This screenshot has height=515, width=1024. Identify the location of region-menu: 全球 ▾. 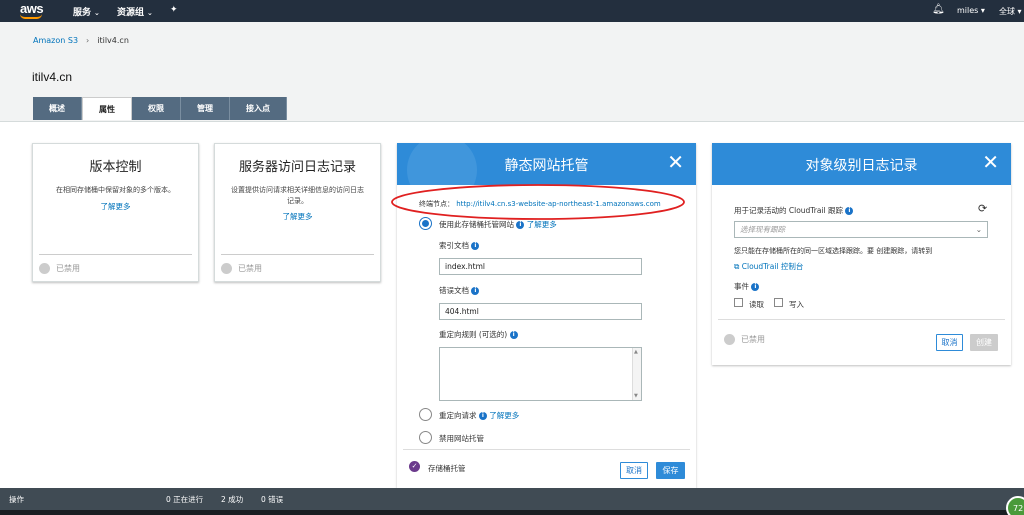
(1010, 11).